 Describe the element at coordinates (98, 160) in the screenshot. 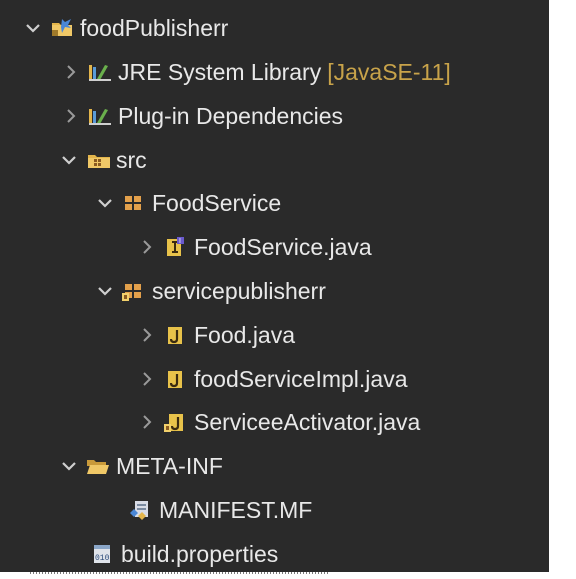

I see `source-folder-icon` at that location.